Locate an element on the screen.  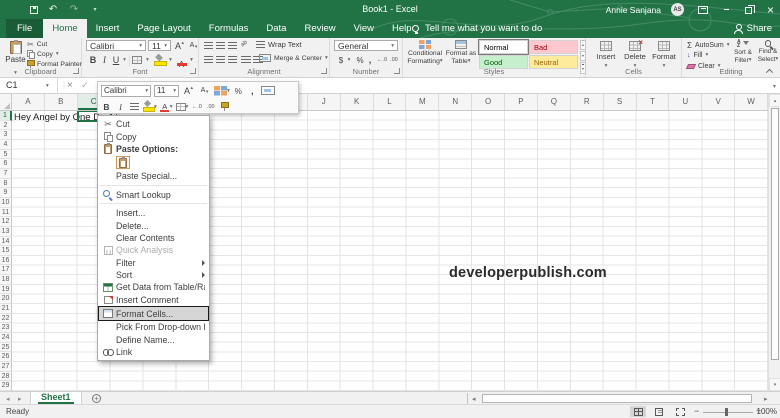
row-header-23: 23 is located at coordinates (6, 328).